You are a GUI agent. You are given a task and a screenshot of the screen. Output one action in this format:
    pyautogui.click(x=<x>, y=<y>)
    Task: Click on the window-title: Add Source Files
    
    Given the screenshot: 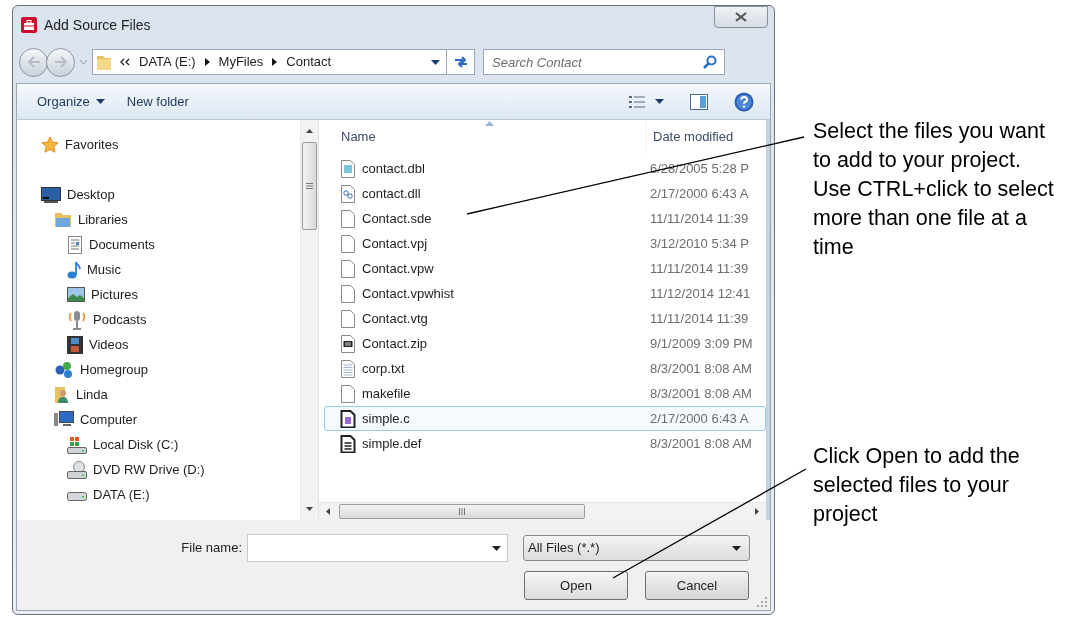 What is the action you would take?
    pyautogui.click(x=97, y=25)
    